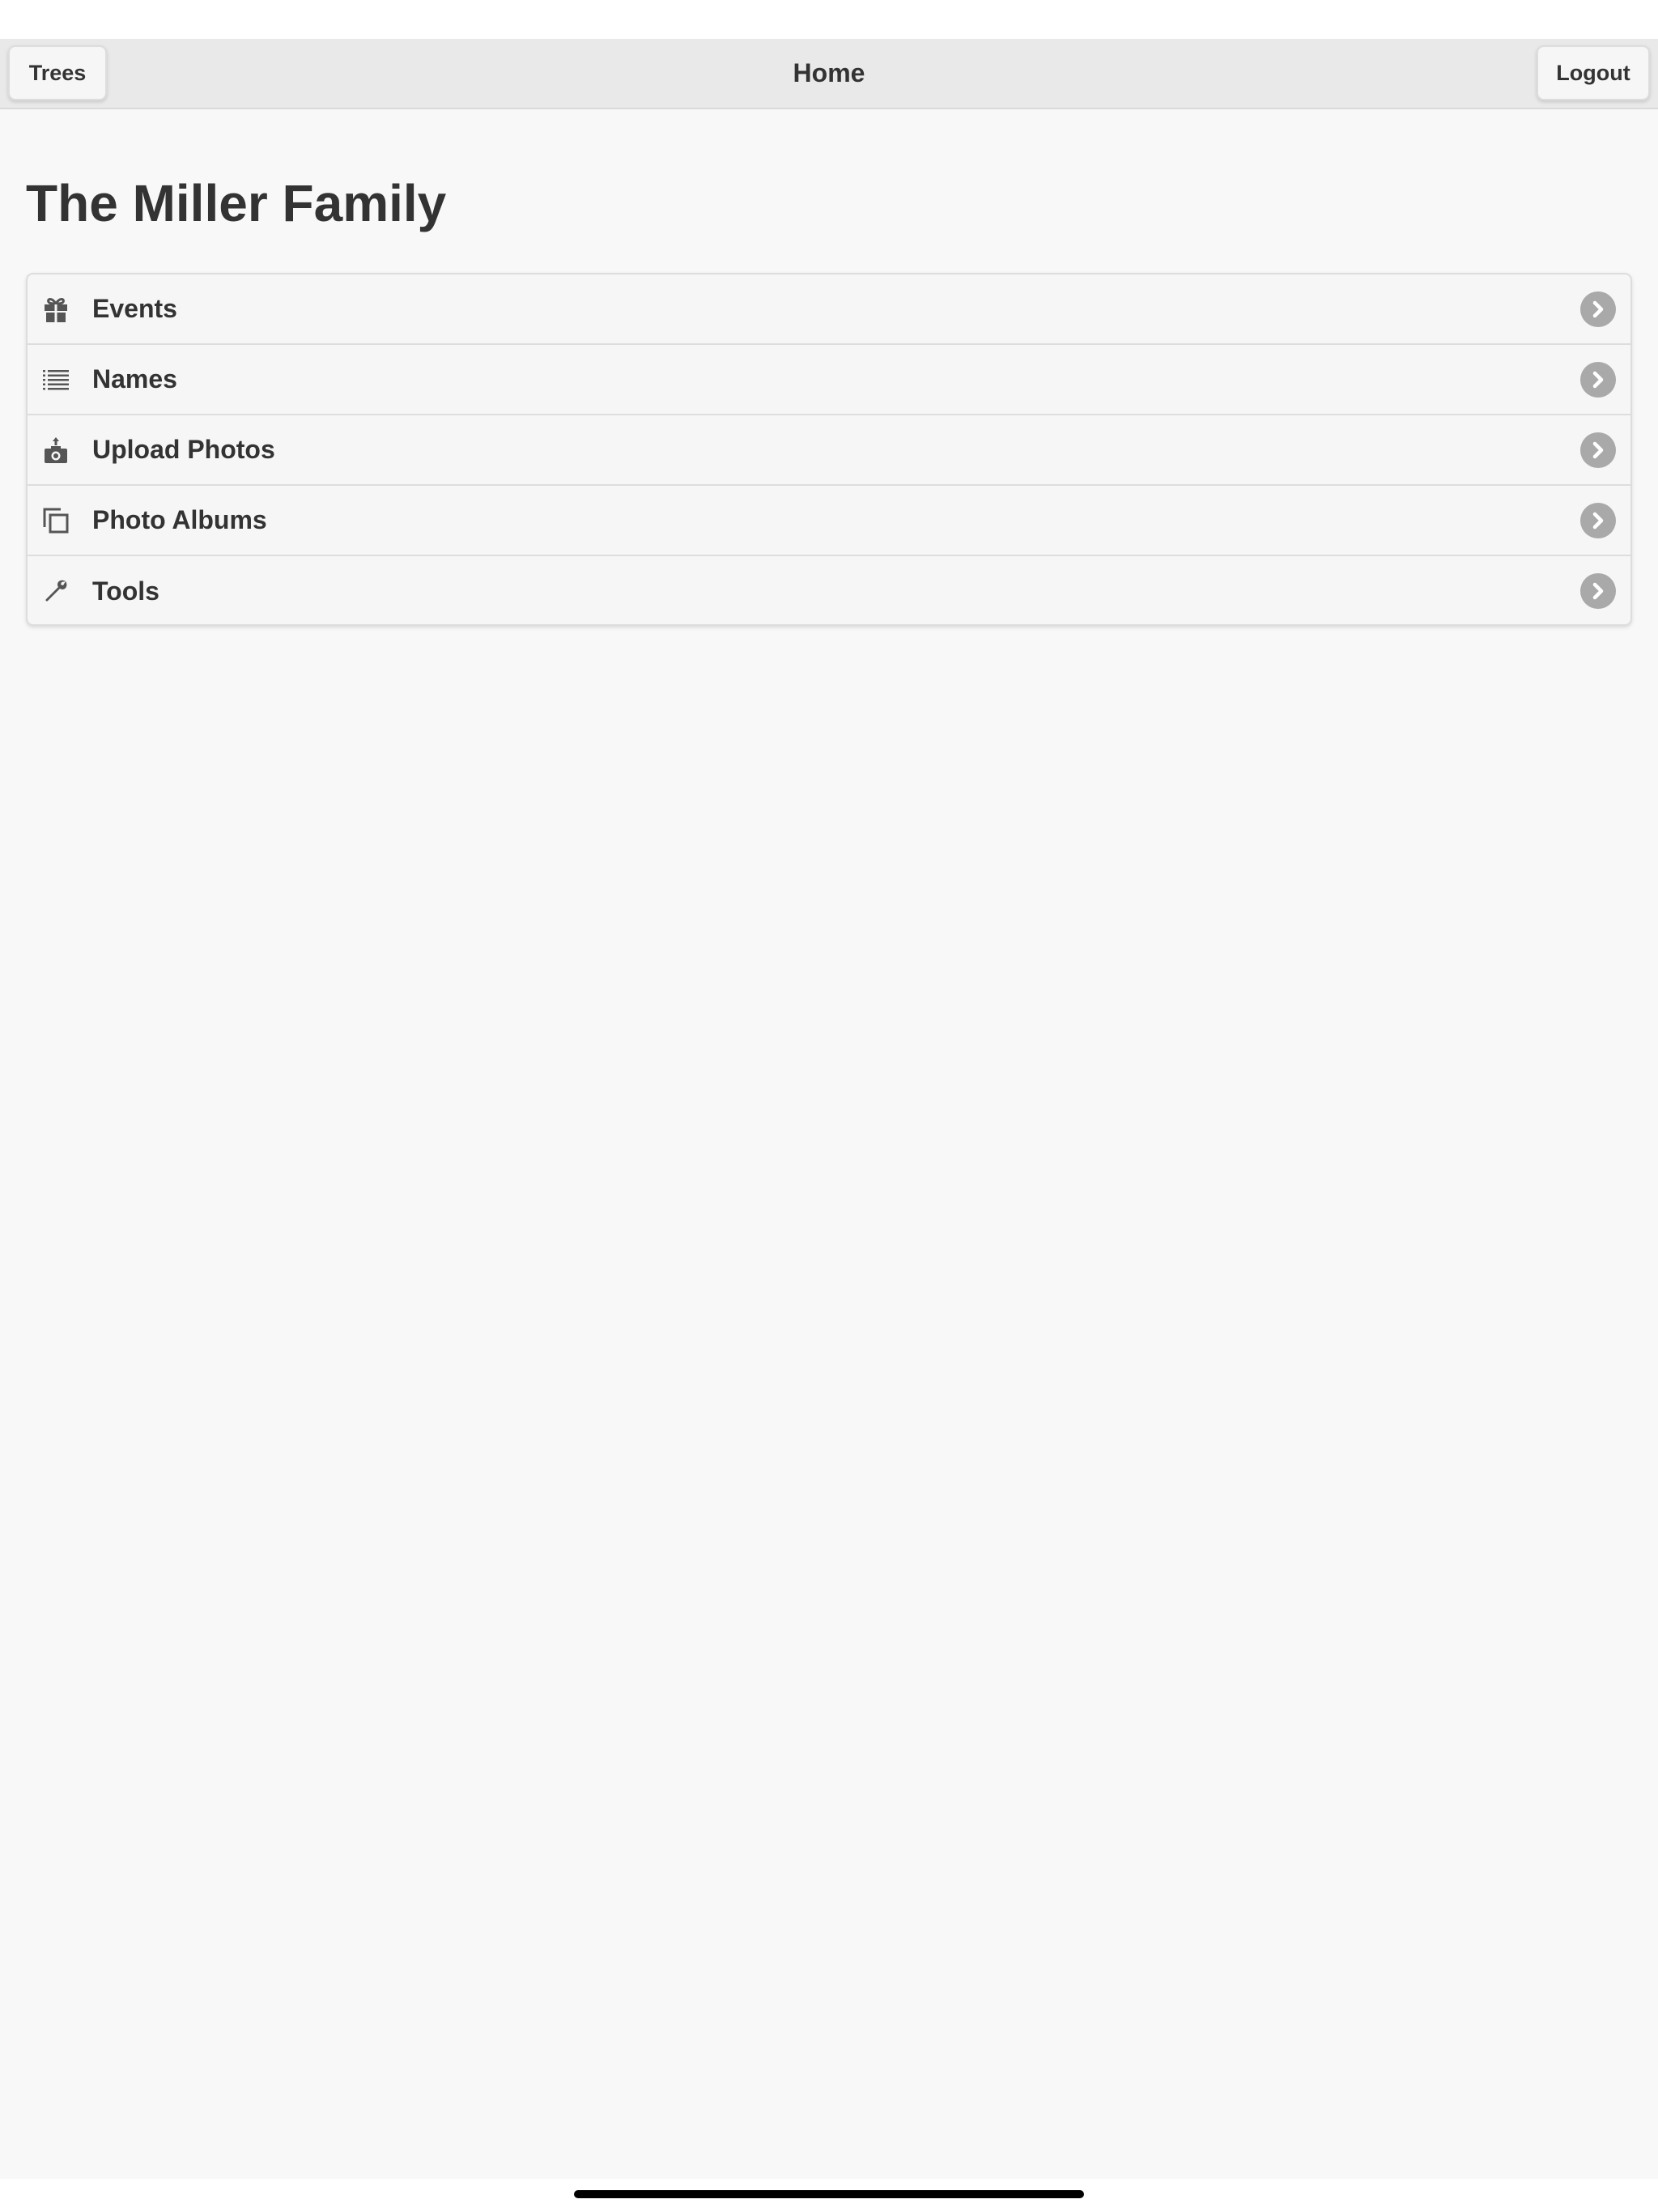 This screenshot has width=1658, height=2212. I want to click on trees-button: Trees, so click(57, 73).